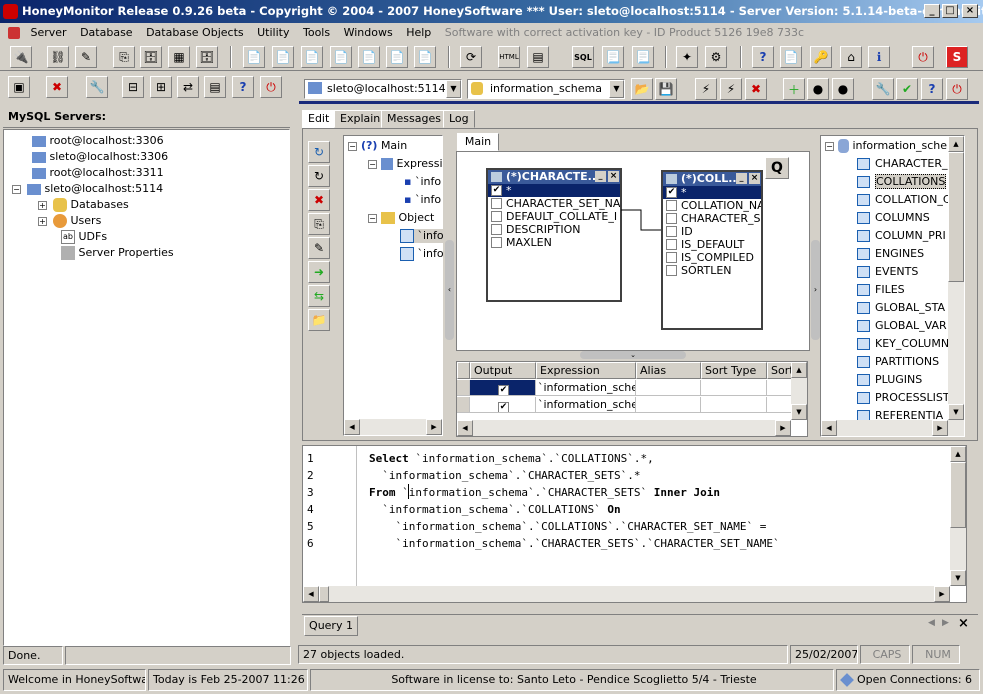  Describe the element at coordinates (215, 87) in the screenshot. I see `properties-icon: ▤` at that location.